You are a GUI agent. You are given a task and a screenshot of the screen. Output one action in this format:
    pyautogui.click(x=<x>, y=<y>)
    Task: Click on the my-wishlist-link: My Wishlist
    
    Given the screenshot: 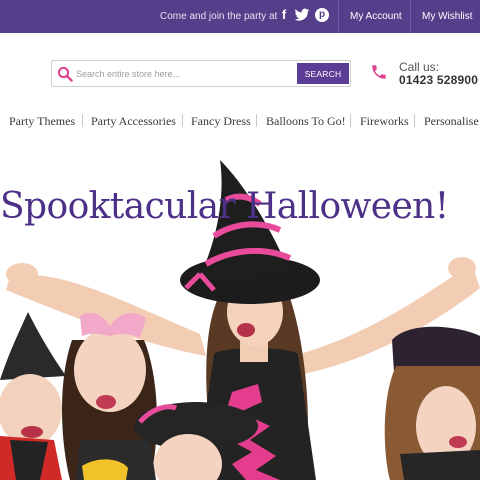 What is the action you would take?
    pyautogui.click(x=447, y=16)
    